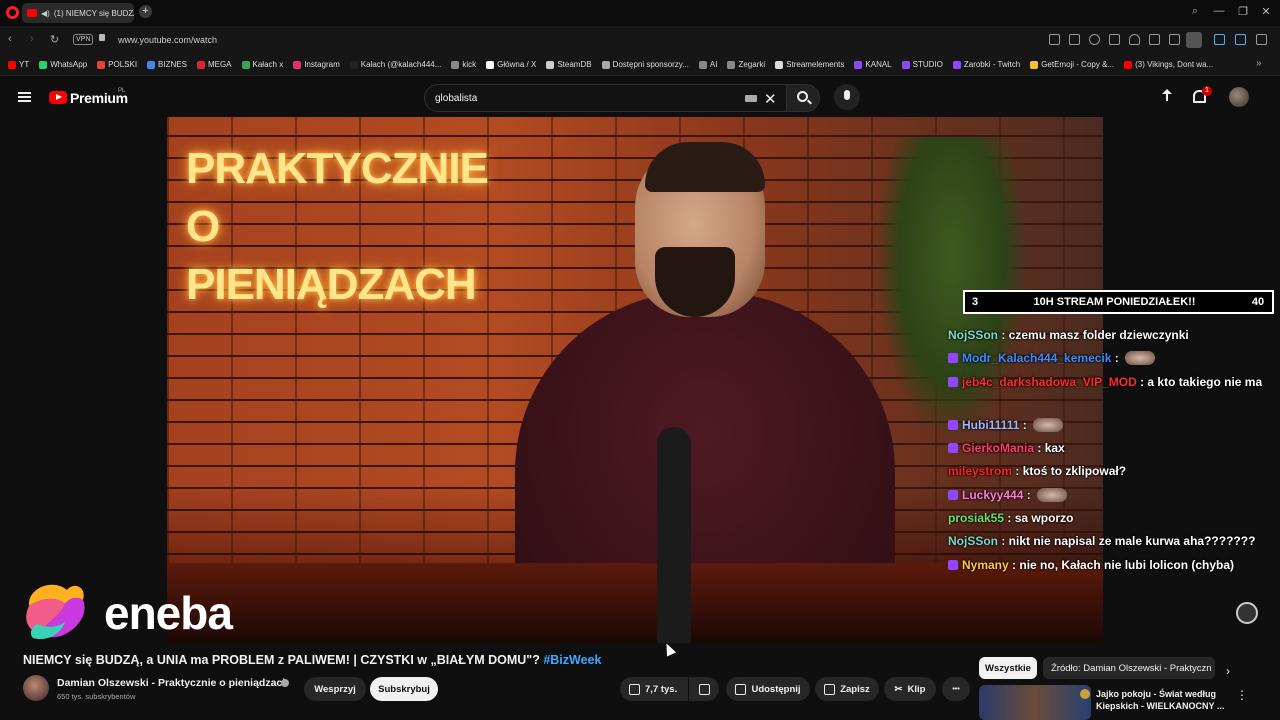  Describe the element at coordinates (1154, 39) in the screenshot. I see `download-icon` at that location.